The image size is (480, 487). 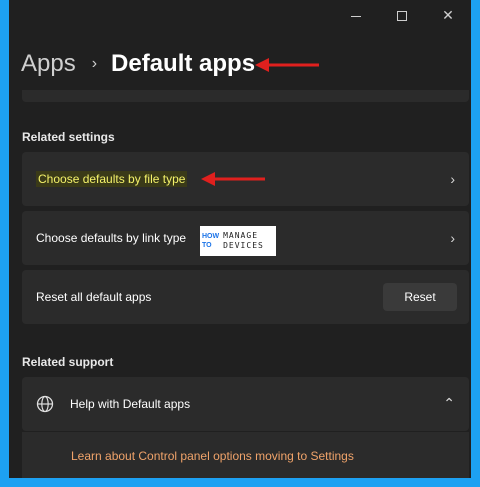 I want to click on howto-manage-devices-logo: HOW TO MANAGE DEVICES, so click(x=238, y=241).